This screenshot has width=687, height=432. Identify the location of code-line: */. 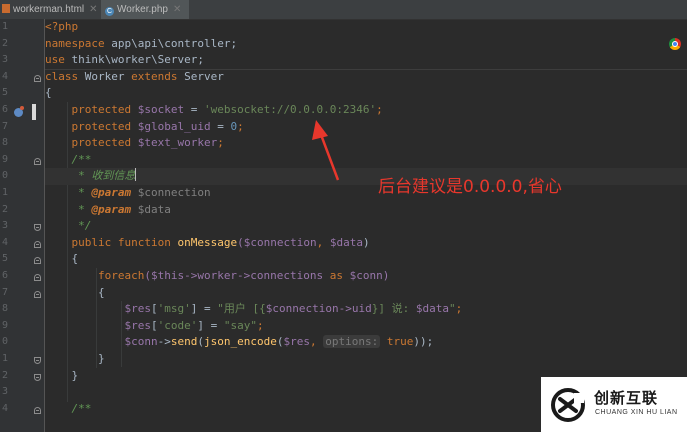
(81, 226).